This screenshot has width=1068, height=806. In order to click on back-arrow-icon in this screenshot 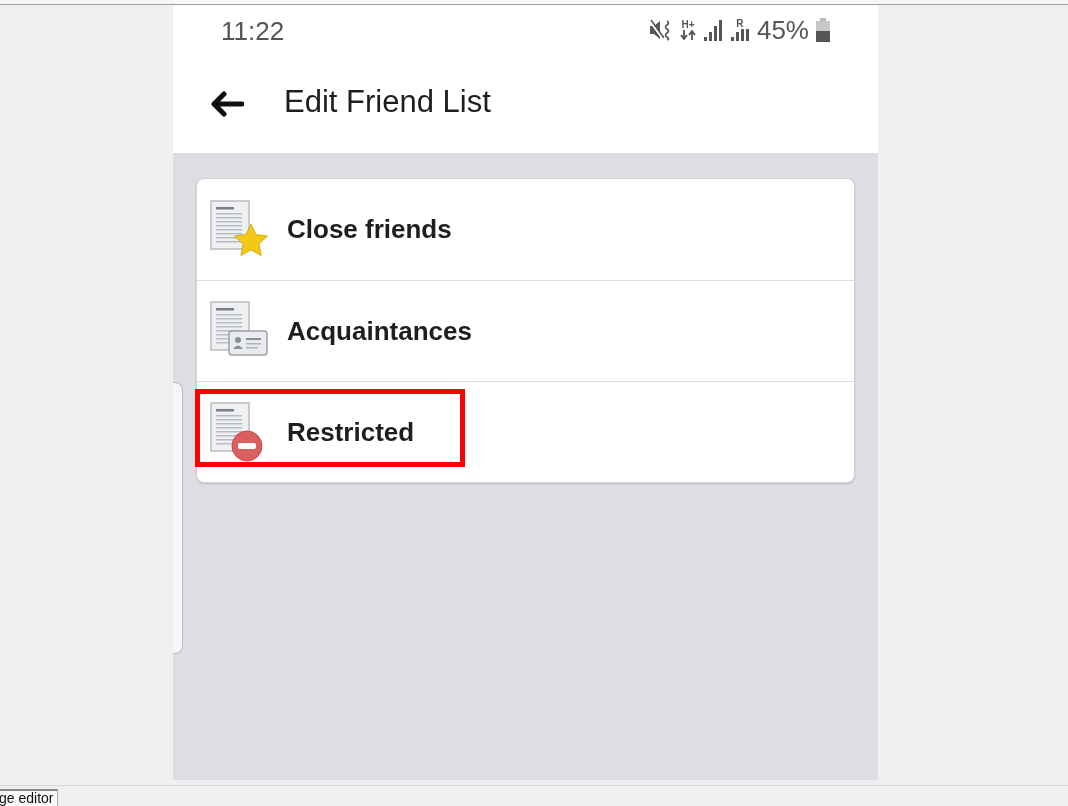, I will do `click(227, 104)`.